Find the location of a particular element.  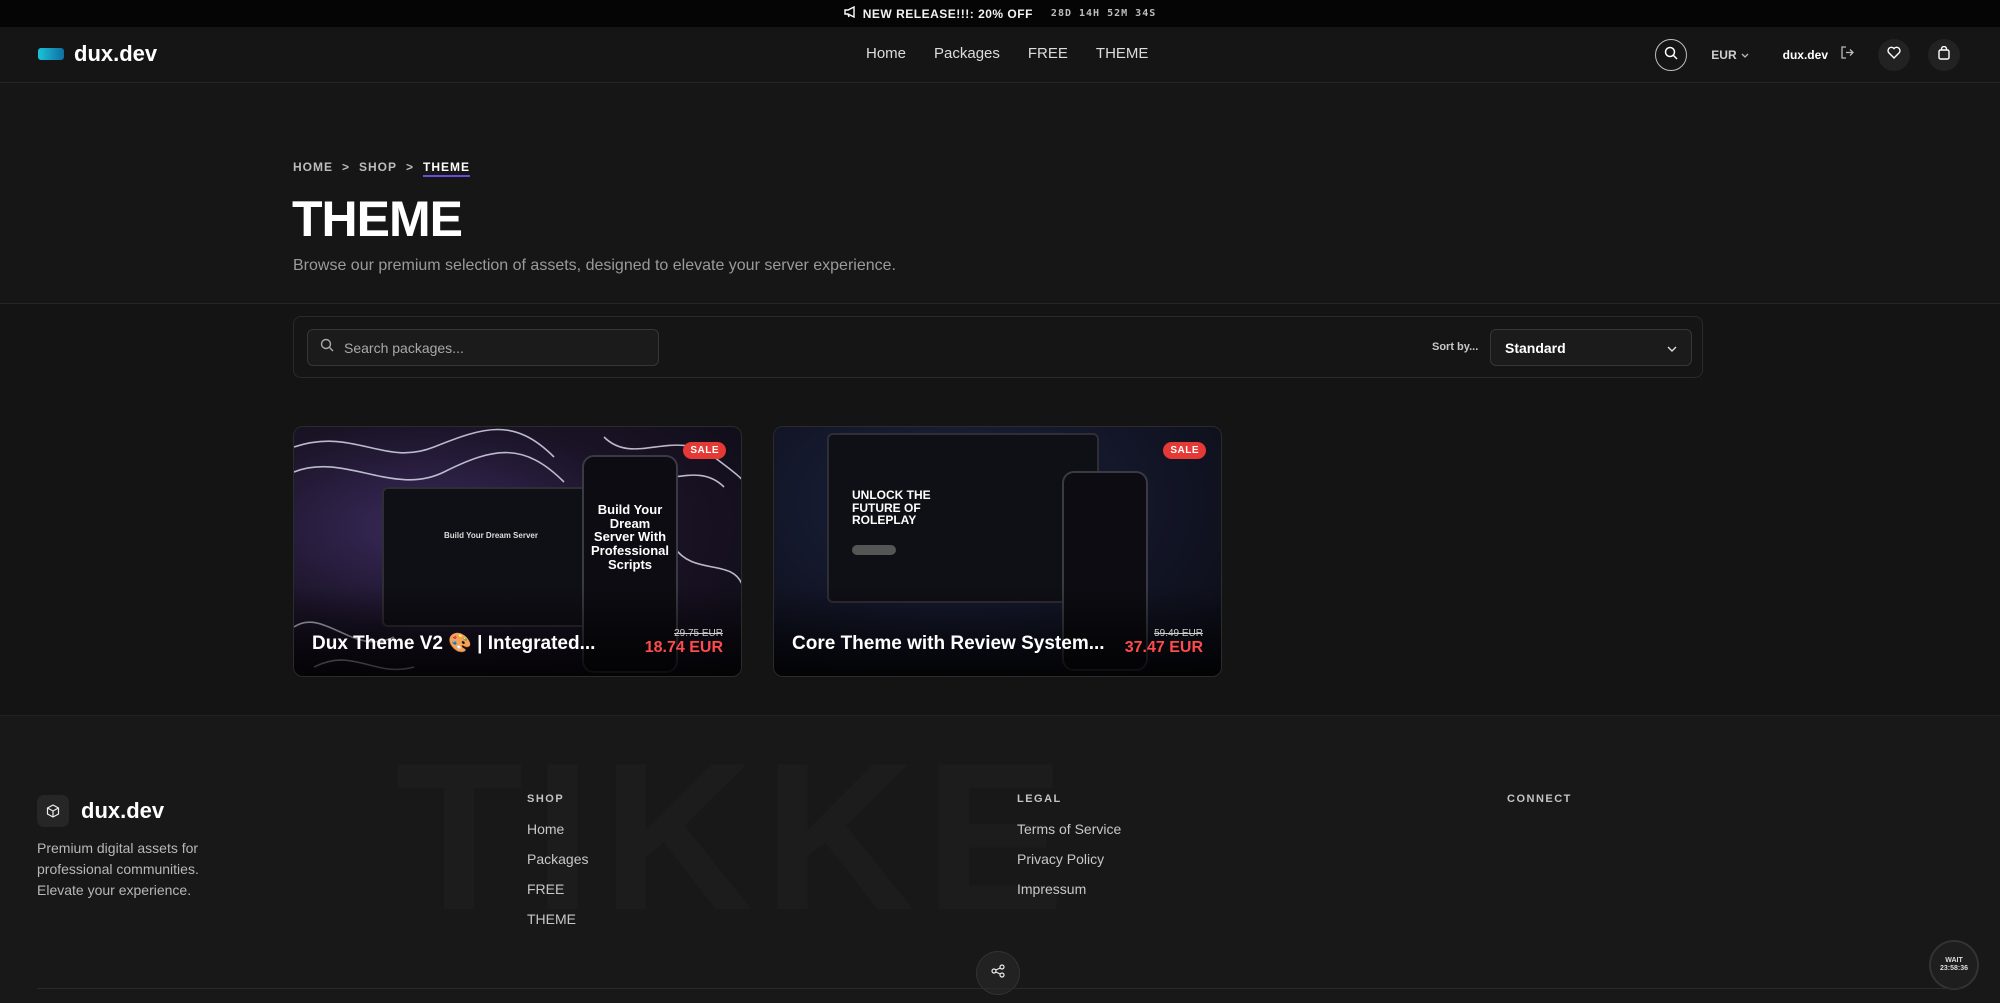

search-input is located at coordinates (489, 347).